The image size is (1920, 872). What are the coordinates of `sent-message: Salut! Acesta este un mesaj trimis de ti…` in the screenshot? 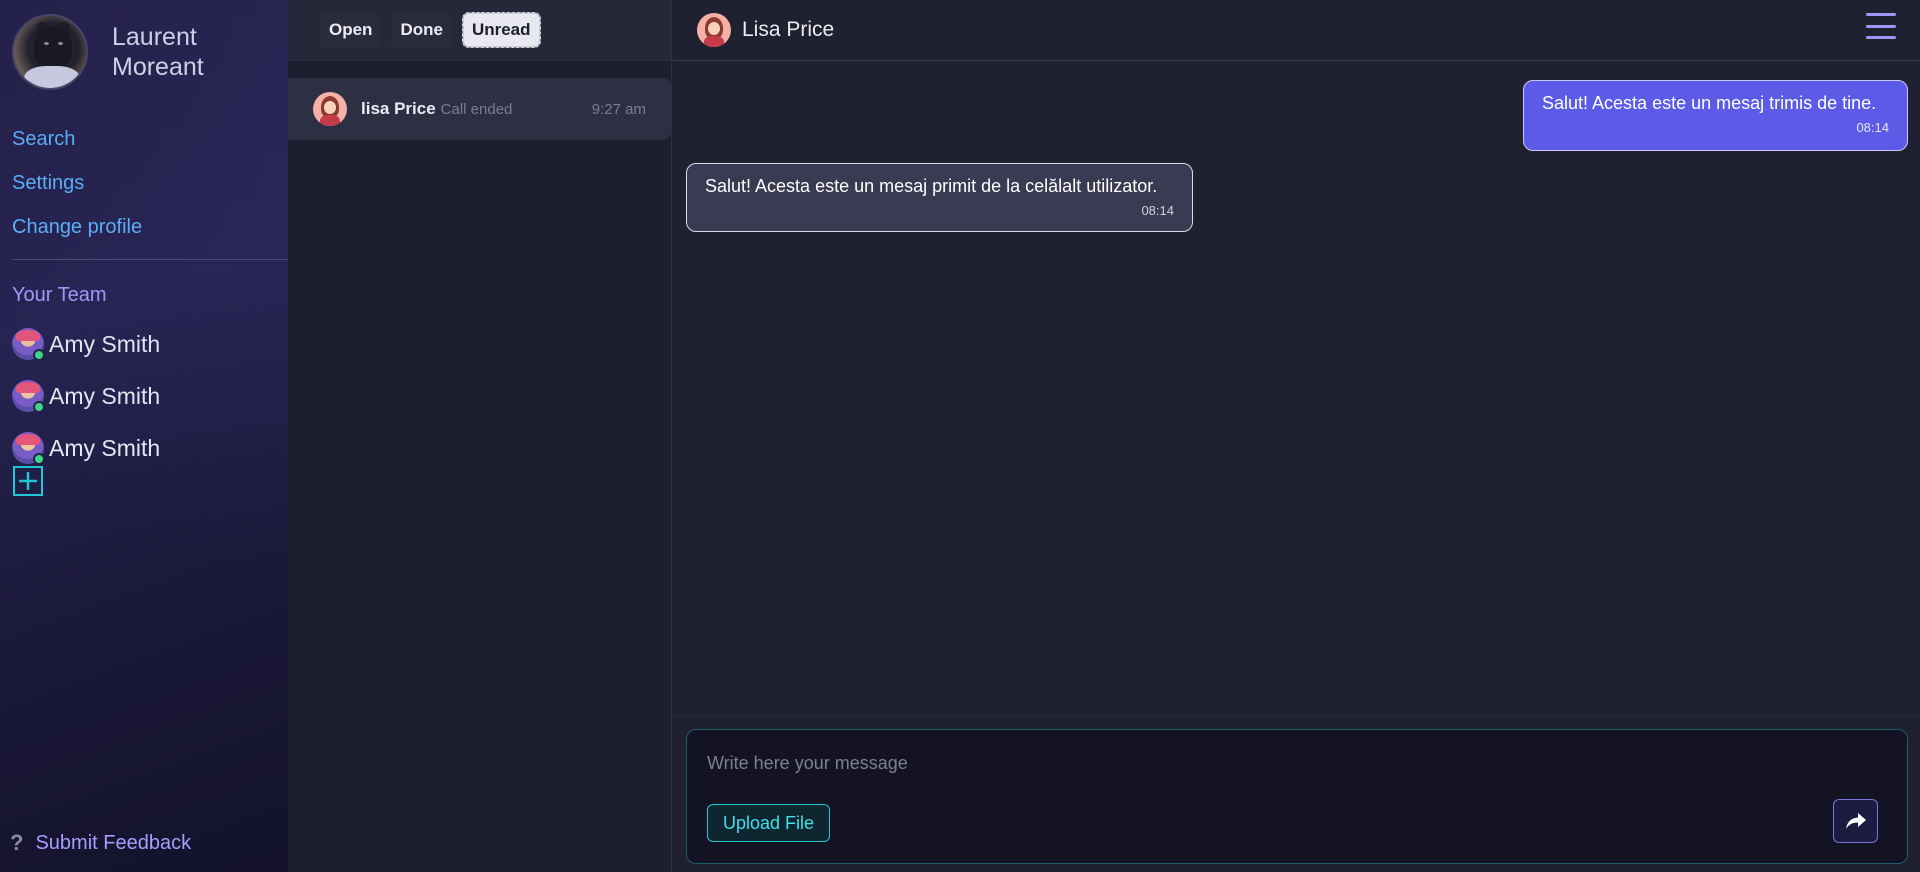 It's located at (1715, 115).